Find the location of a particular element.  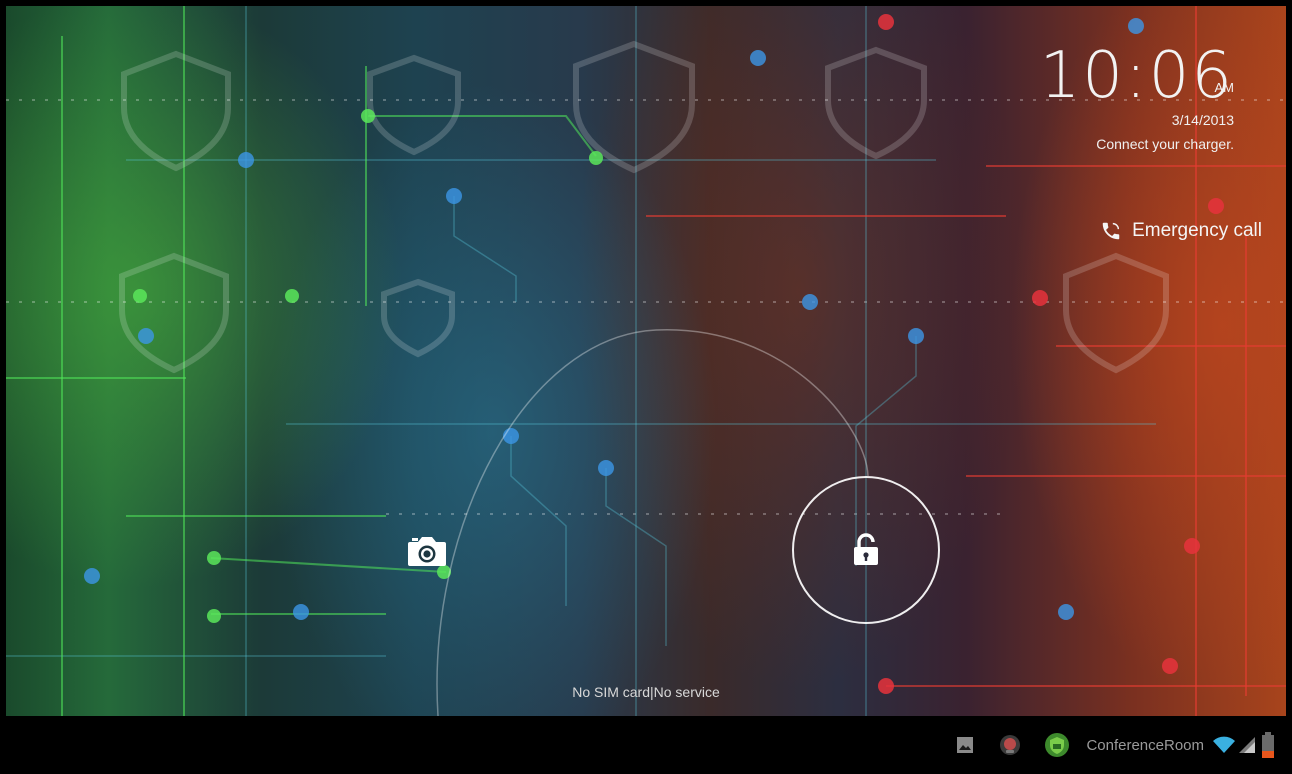

battery-status-message: Connect your charger. is located at coordinates (1165, 144).